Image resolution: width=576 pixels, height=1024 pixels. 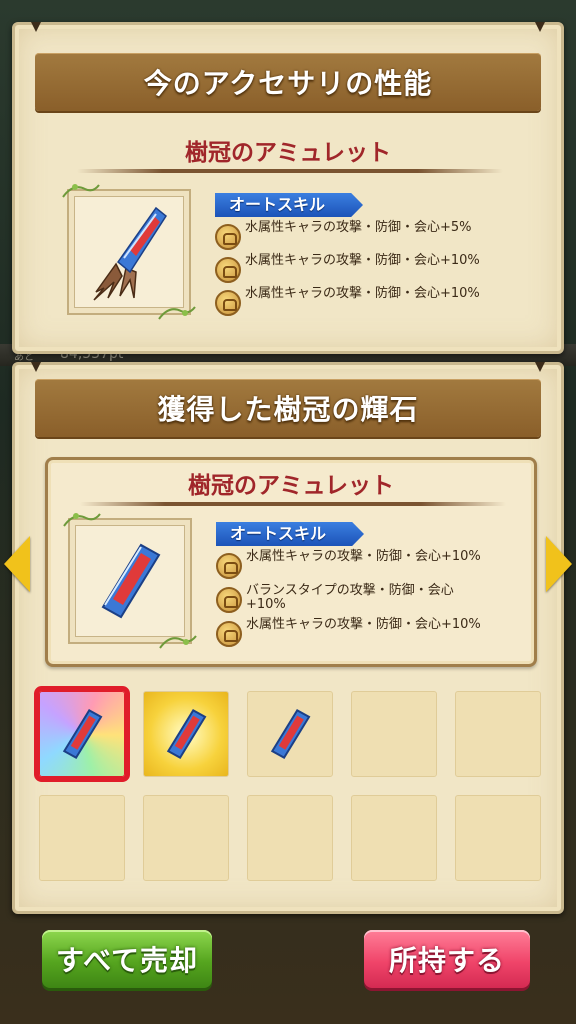 I want to click on obtained-panel-title: 獲得した樹冠の輝石, so click(x=288, y=409).